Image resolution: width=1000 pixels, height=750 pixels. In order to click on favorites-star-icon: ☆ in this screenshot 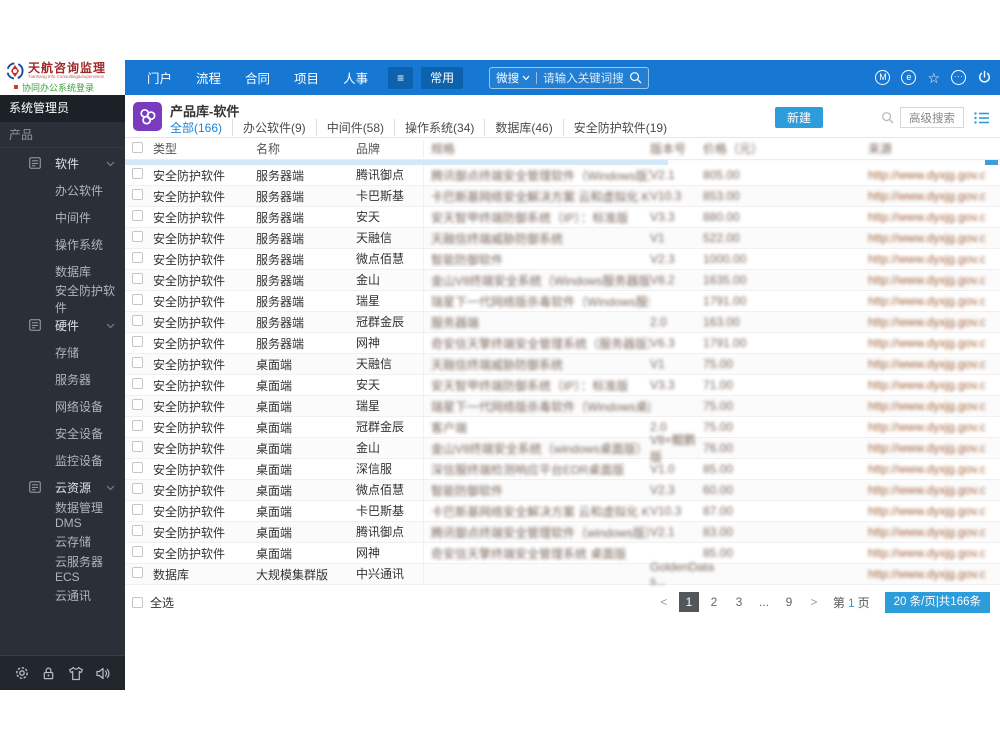, I will do `click(933, 78)`.